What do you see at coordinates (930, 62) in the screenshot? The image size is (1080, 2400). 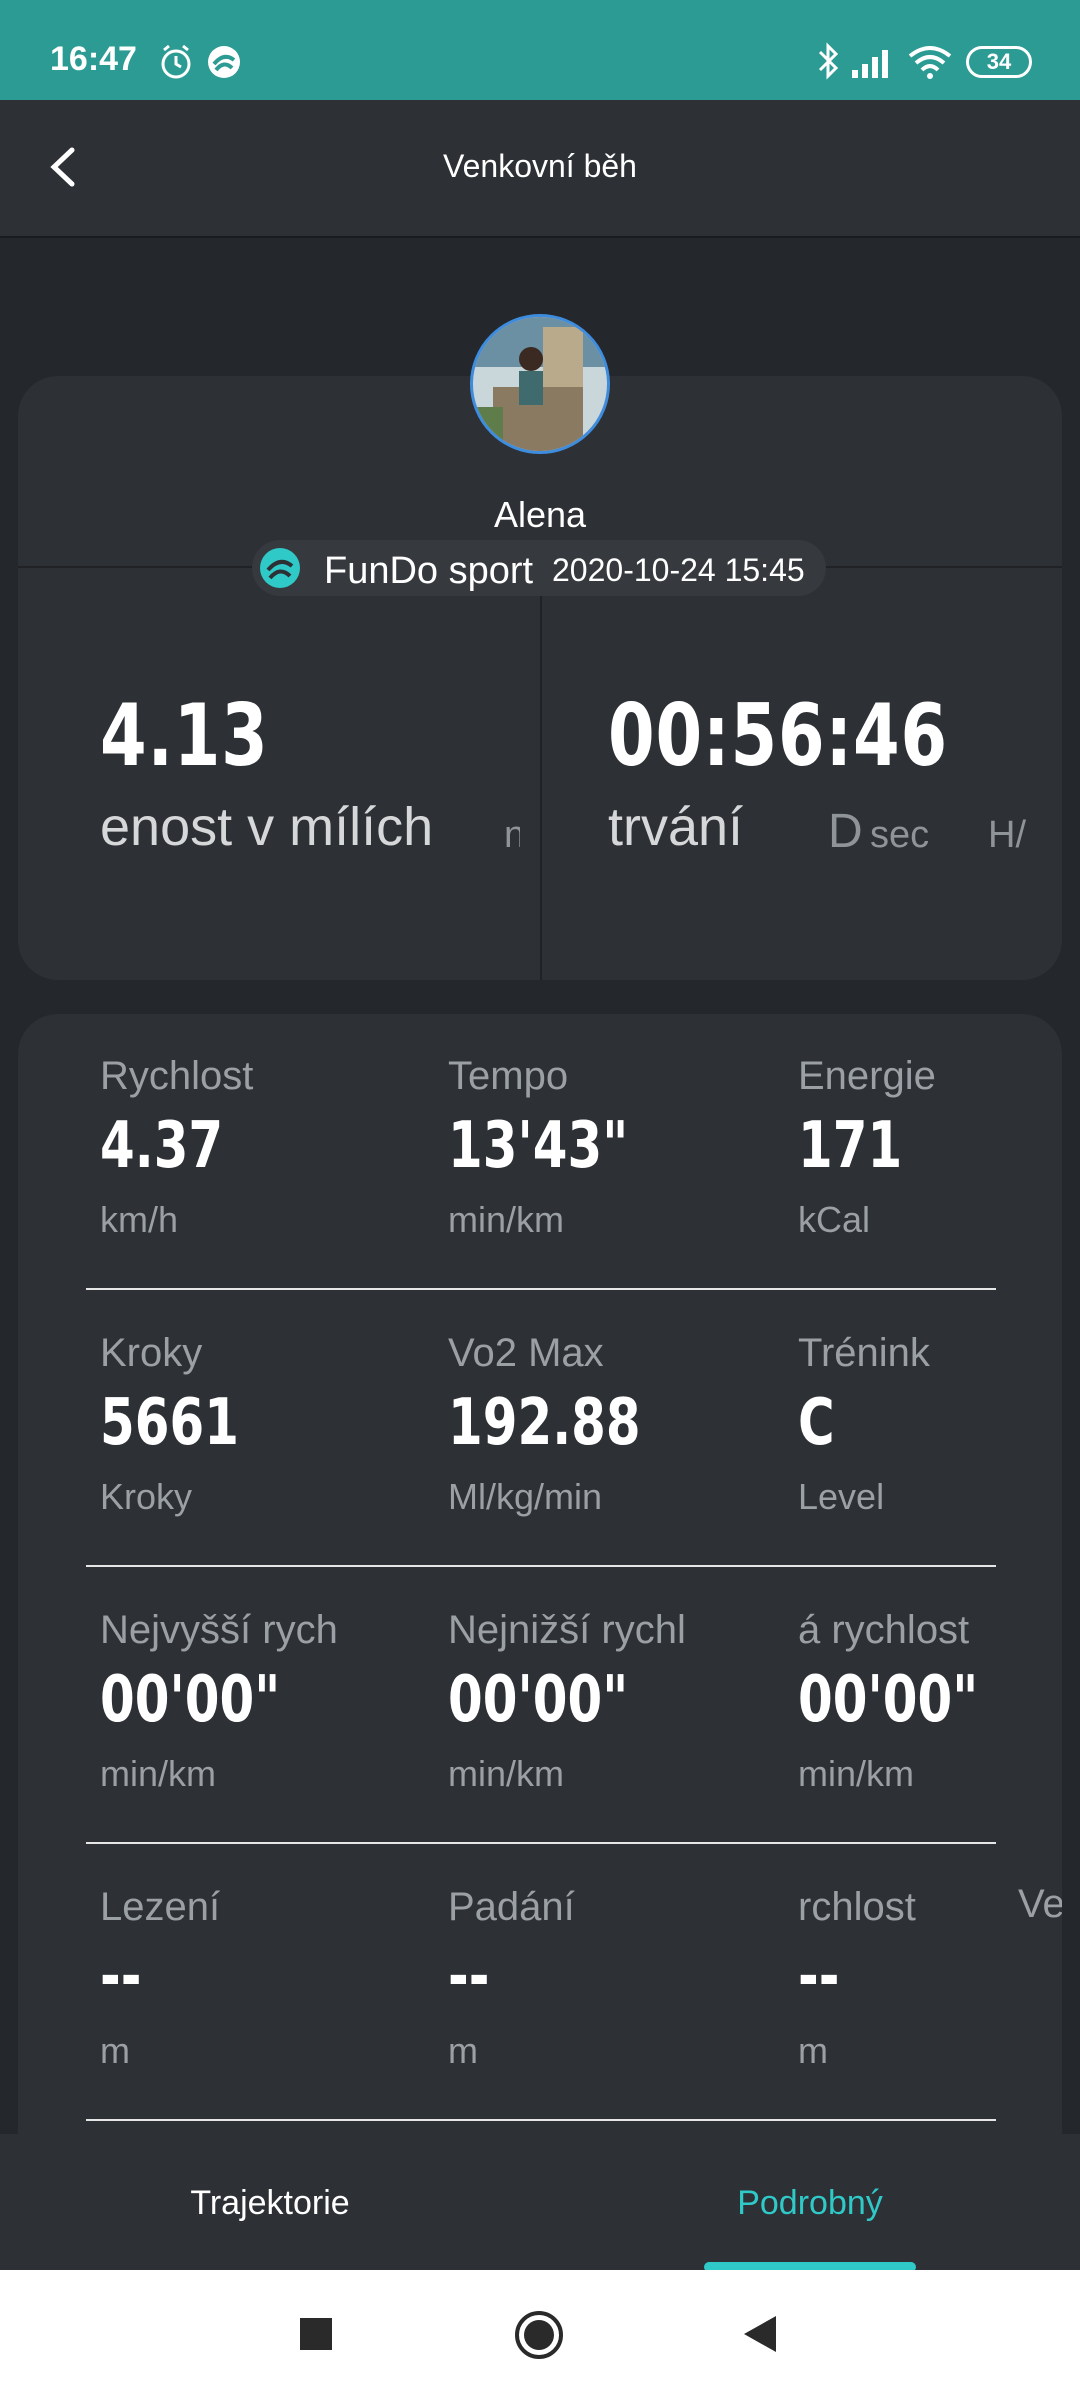 I see `wifi-icon` at bounding box center [930, 62].